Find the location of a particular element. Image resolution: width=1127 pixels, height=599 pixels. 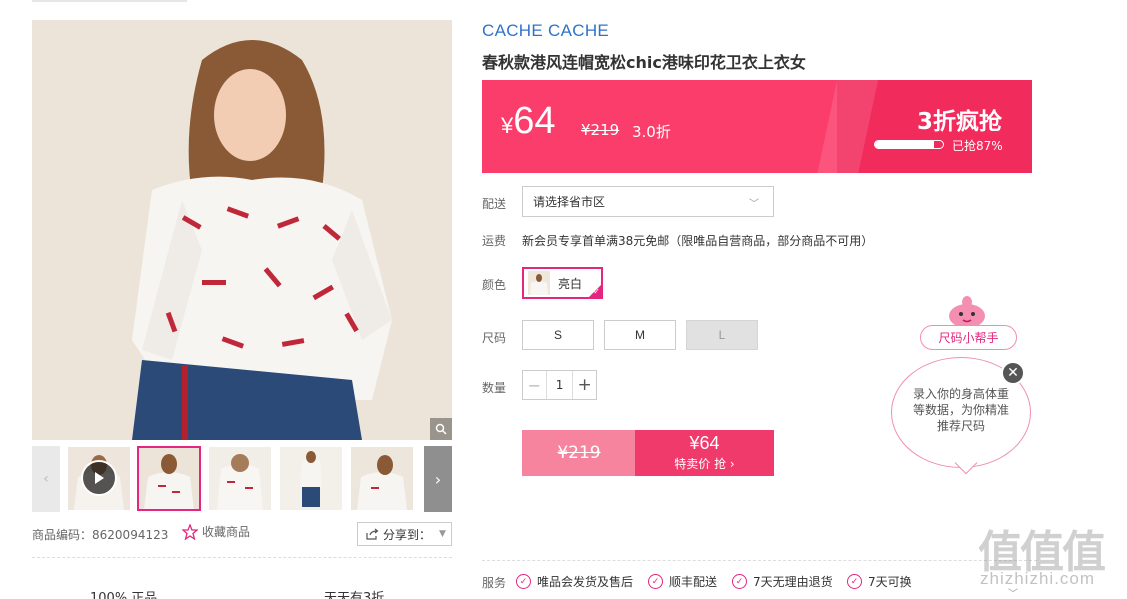

thumb-prev-button: ‹ is located at coordinates (46, 479).